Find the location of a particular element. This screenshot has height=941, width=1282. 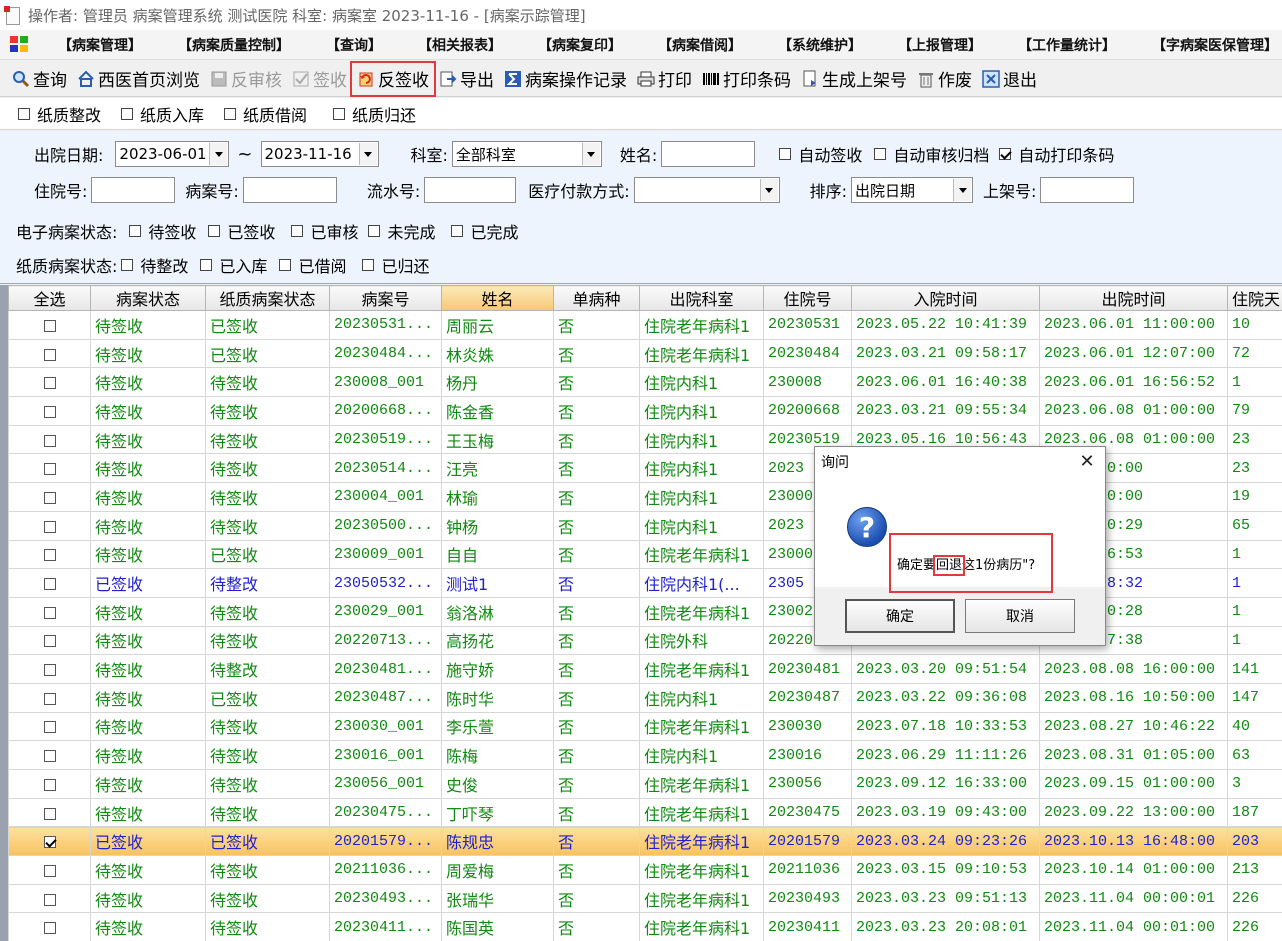

sort-select: 出院日期 is located at coordinates (912, 190).